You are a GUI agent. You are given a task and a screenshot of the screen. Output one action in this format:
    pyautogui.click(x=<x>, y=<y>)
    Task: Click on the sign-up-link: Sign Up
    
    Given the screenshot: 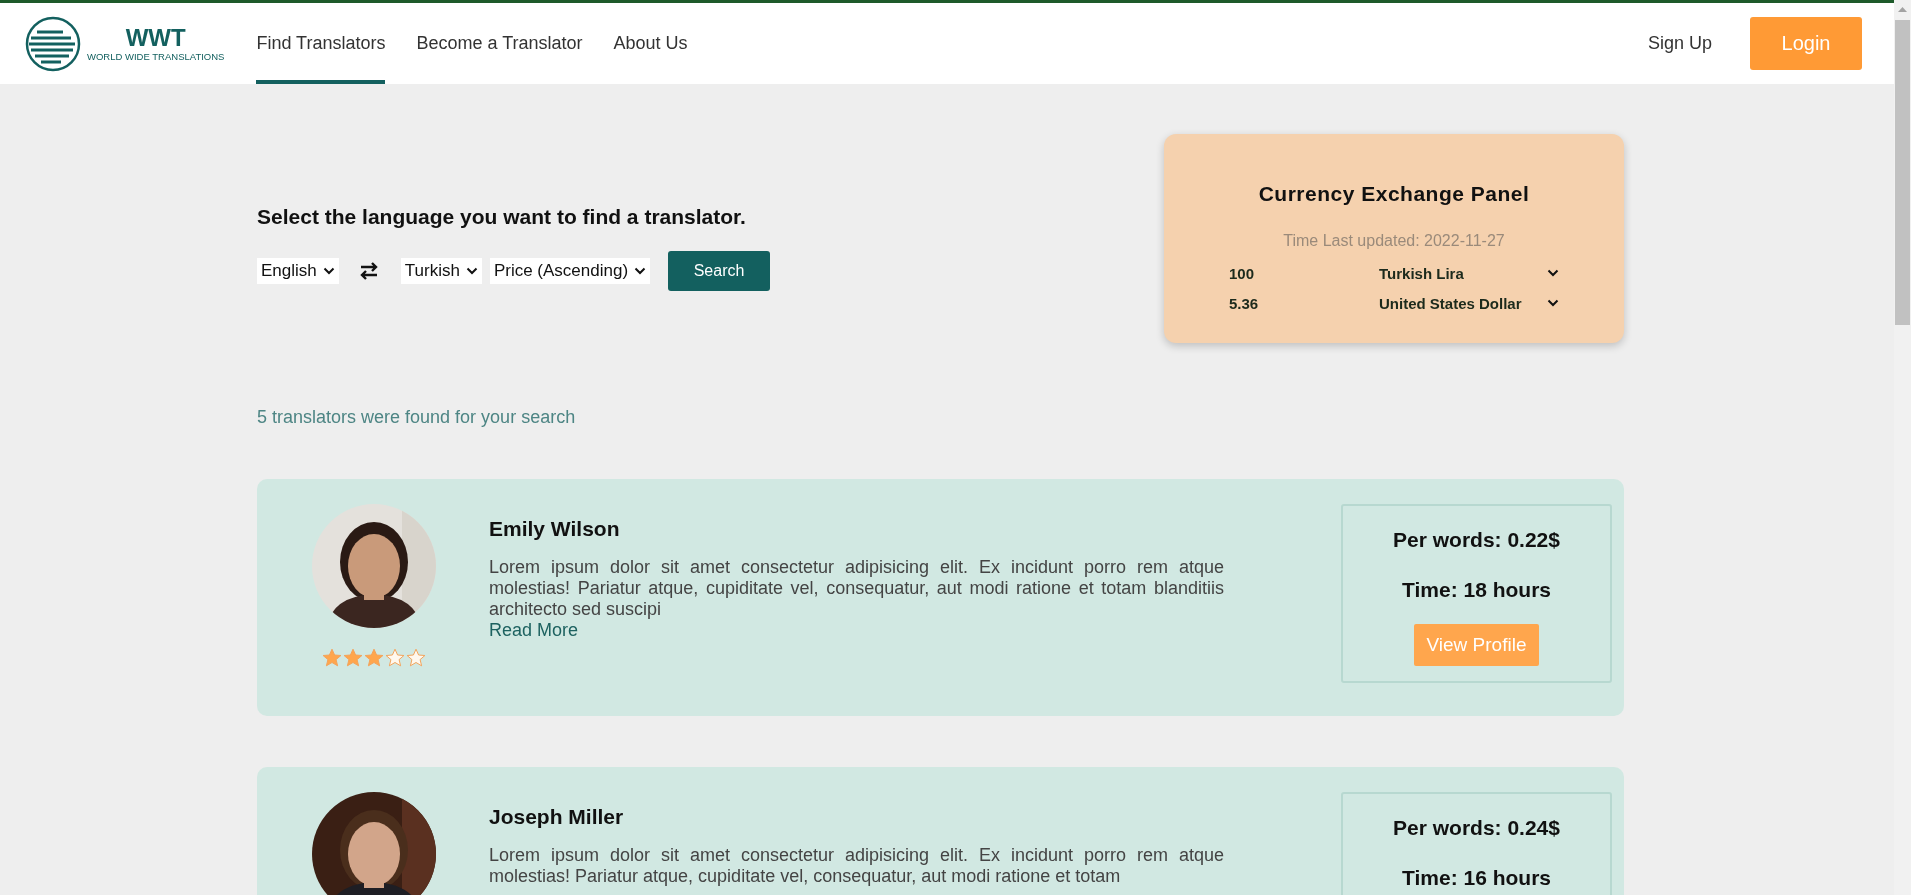 What is the action you would take?
    pyautogui.click(x=1679, y=43)
    